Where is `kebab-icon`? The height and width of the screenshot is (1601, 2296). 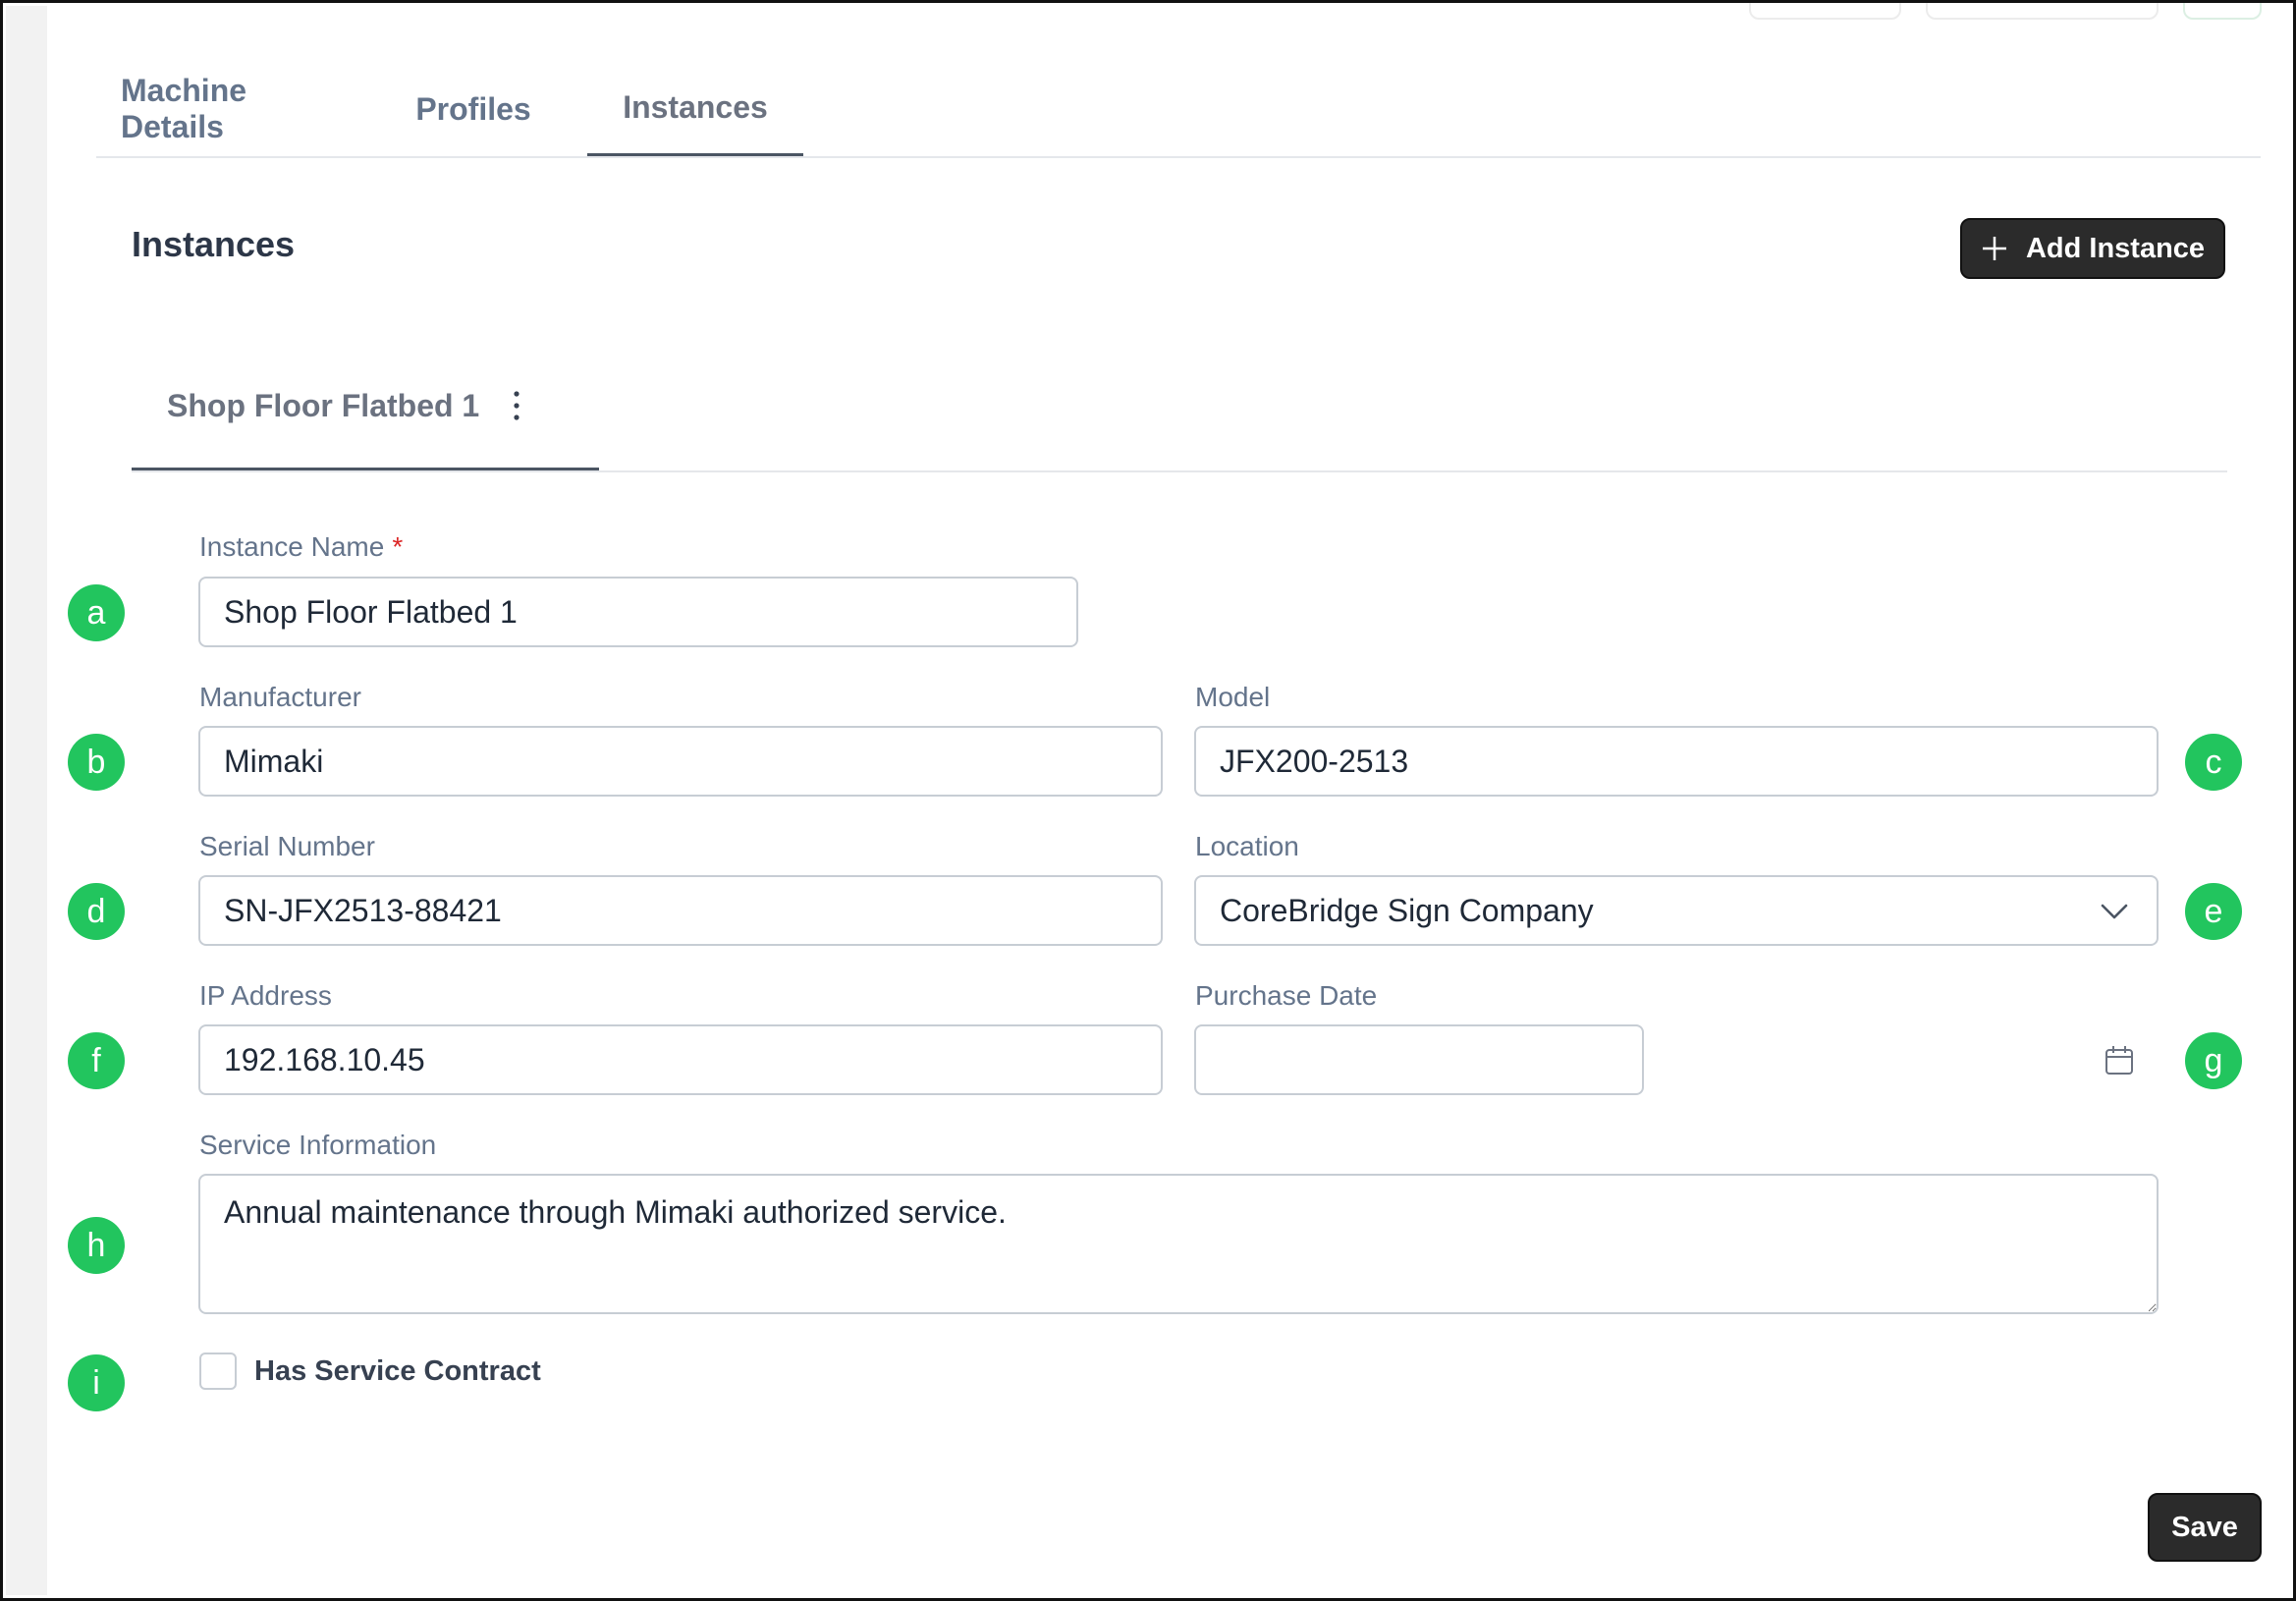
kebab-icon is located at coordinates (516, 405).